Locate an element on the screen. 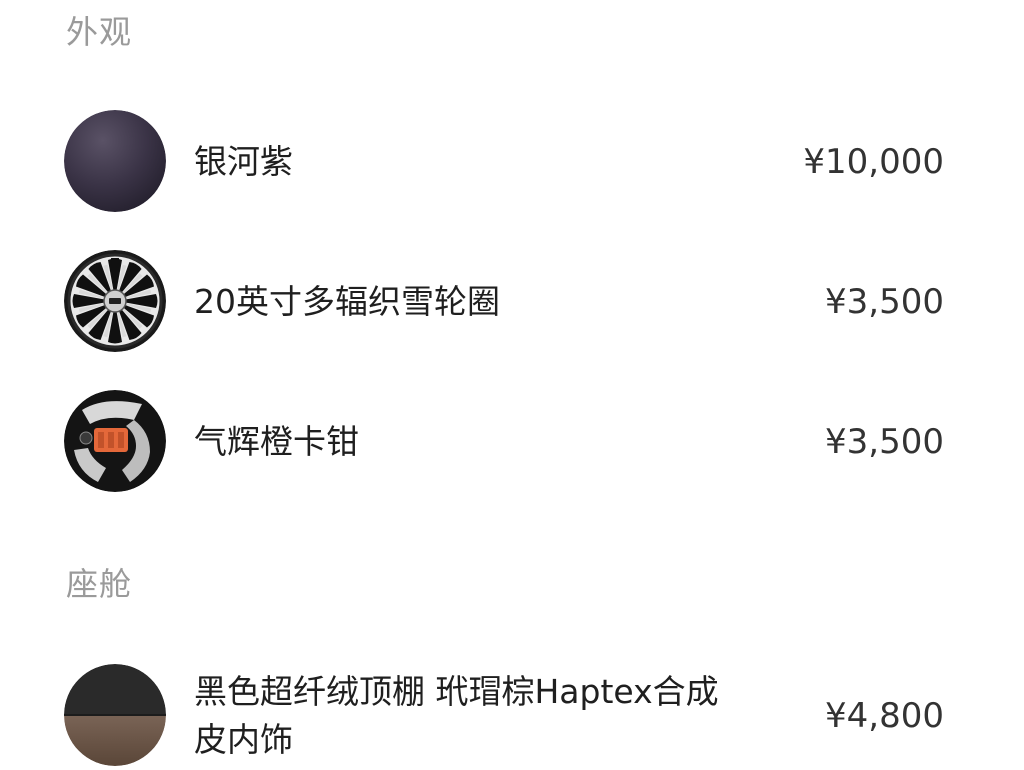  wheel-rim-icon is located at coordinates (115, 301).